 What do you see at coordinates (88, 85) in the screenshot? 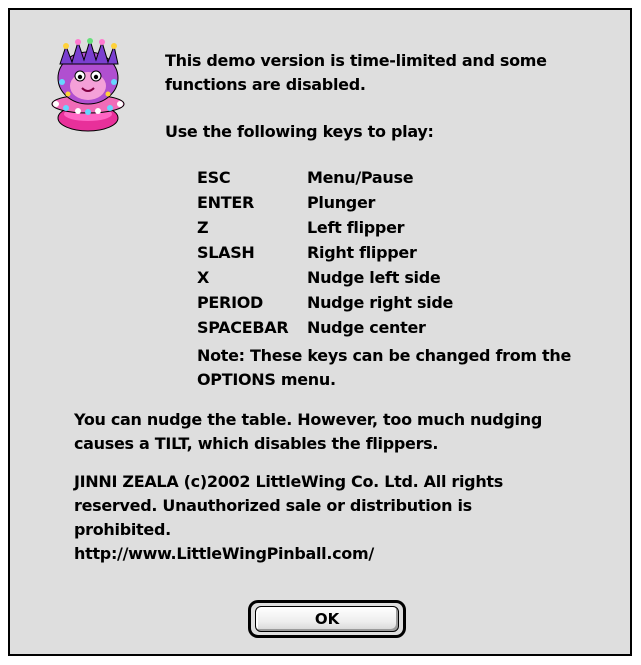
I see `pinball-character-icon` at bounding box center [88, 85].